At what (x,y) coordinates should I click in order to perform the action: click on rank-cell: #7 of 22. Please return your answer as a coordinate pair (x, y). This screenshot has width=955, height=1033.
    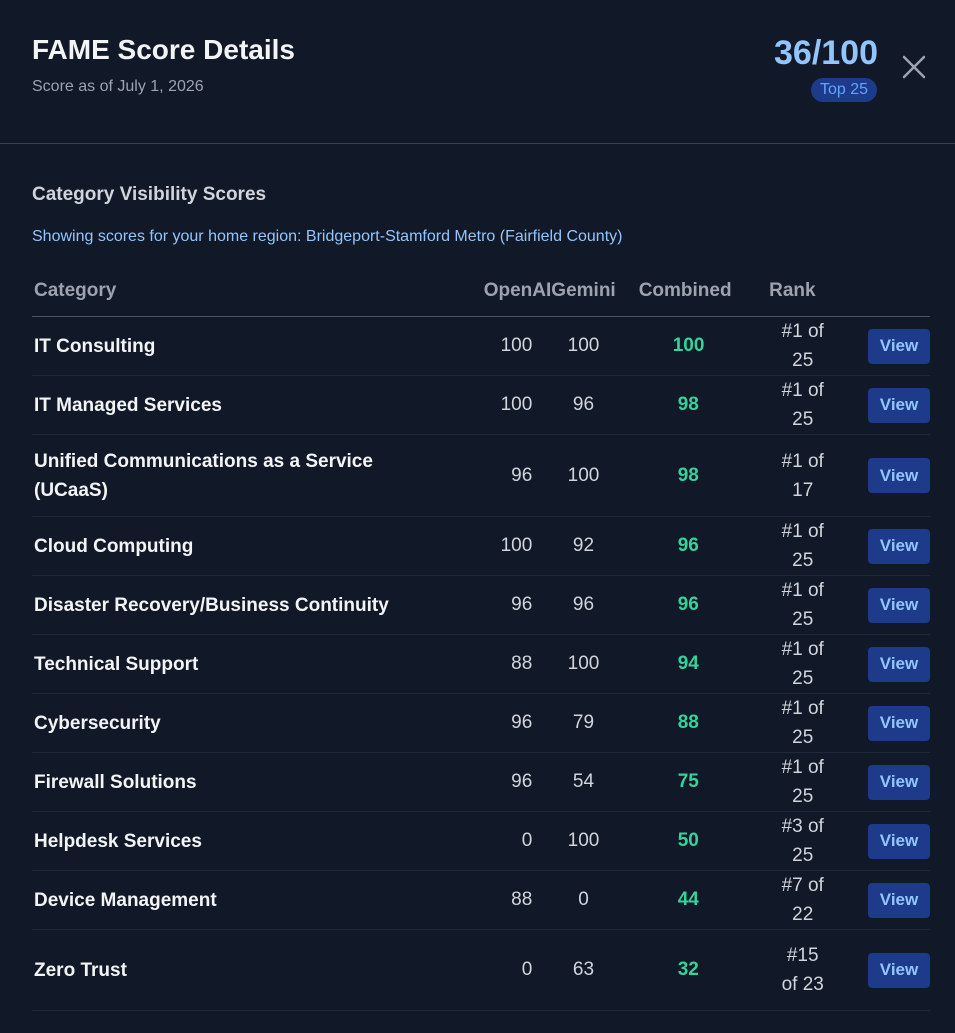
    Looking at the image, I should click on (803, 900).